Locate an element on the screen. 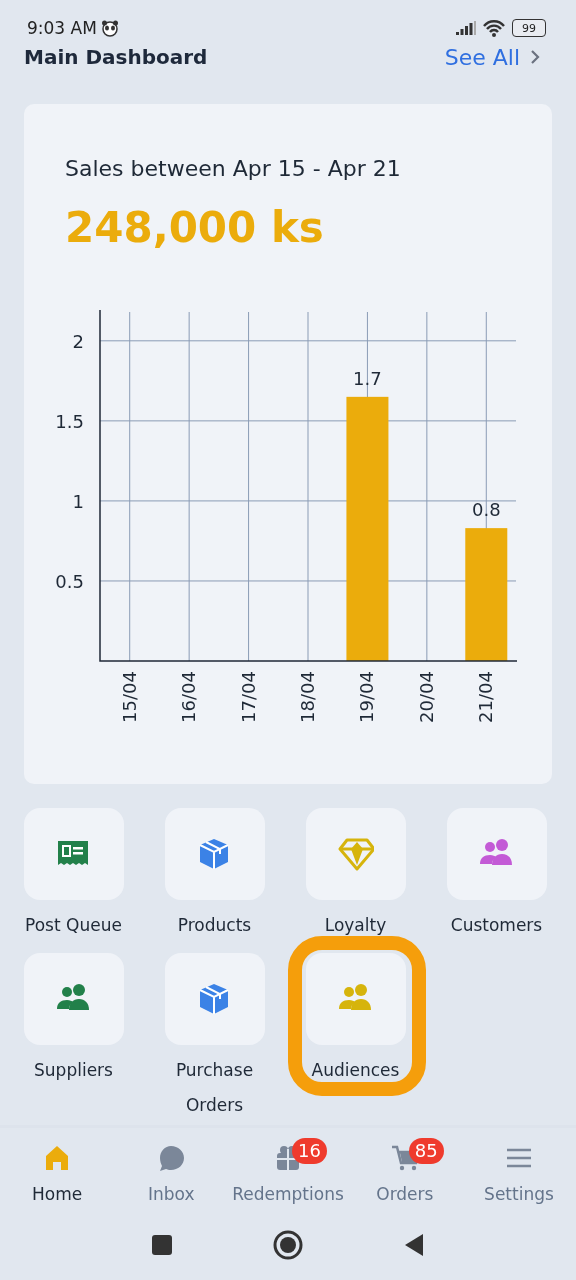  signal-icon is located at coordinates (466, 28).